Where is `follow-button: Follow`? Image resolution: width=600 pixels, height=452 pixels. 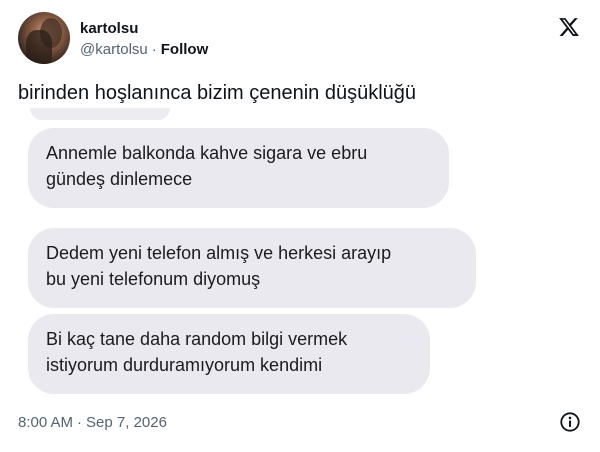 follow-button: Follow is located at coordinates (185, 49).